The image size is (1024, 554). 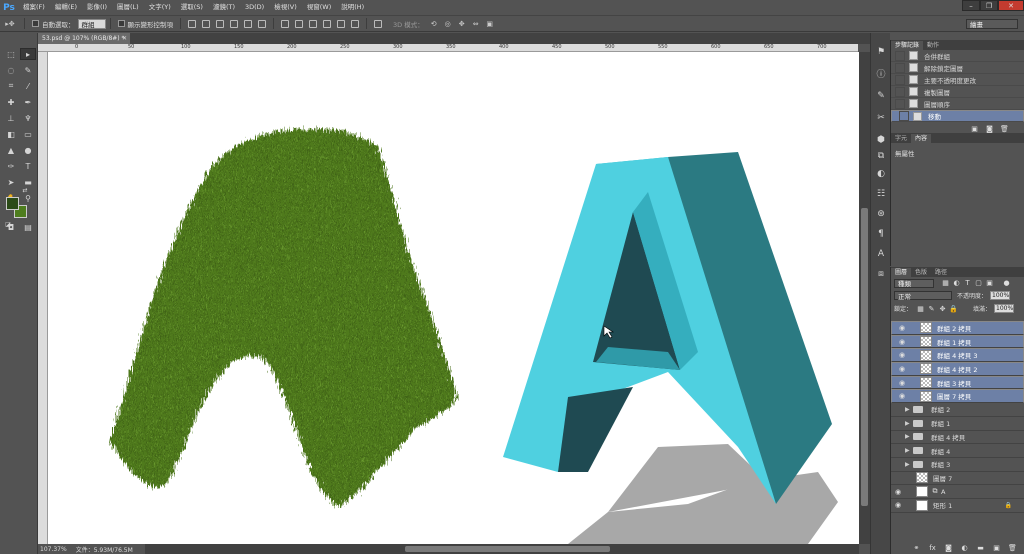 I want to click on filter-pixel-icon: ▦, so click(x=945, y=283).